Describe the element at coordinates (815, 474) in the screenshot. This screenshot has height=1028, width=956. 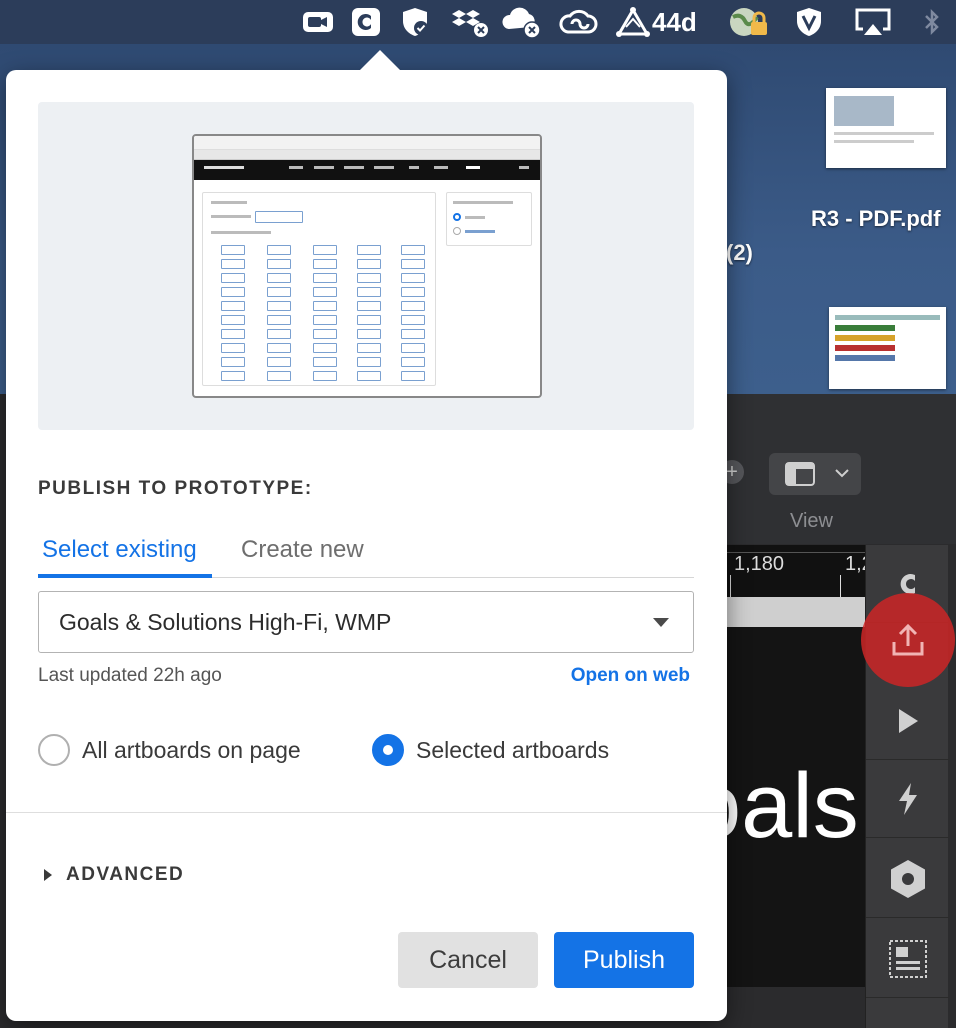
I see `view-button` at that location.